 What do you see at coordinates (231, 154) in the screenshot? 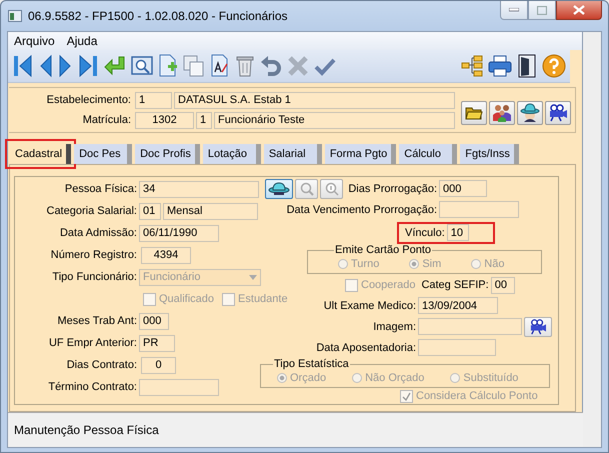
I see `tab: Lotação` at bounding box center [231, 154].